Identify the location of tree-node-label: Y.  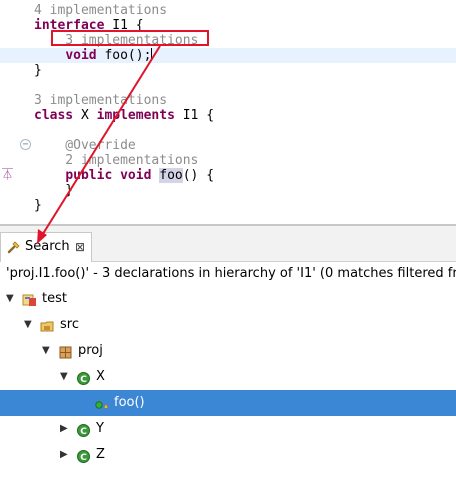
(100, 428).